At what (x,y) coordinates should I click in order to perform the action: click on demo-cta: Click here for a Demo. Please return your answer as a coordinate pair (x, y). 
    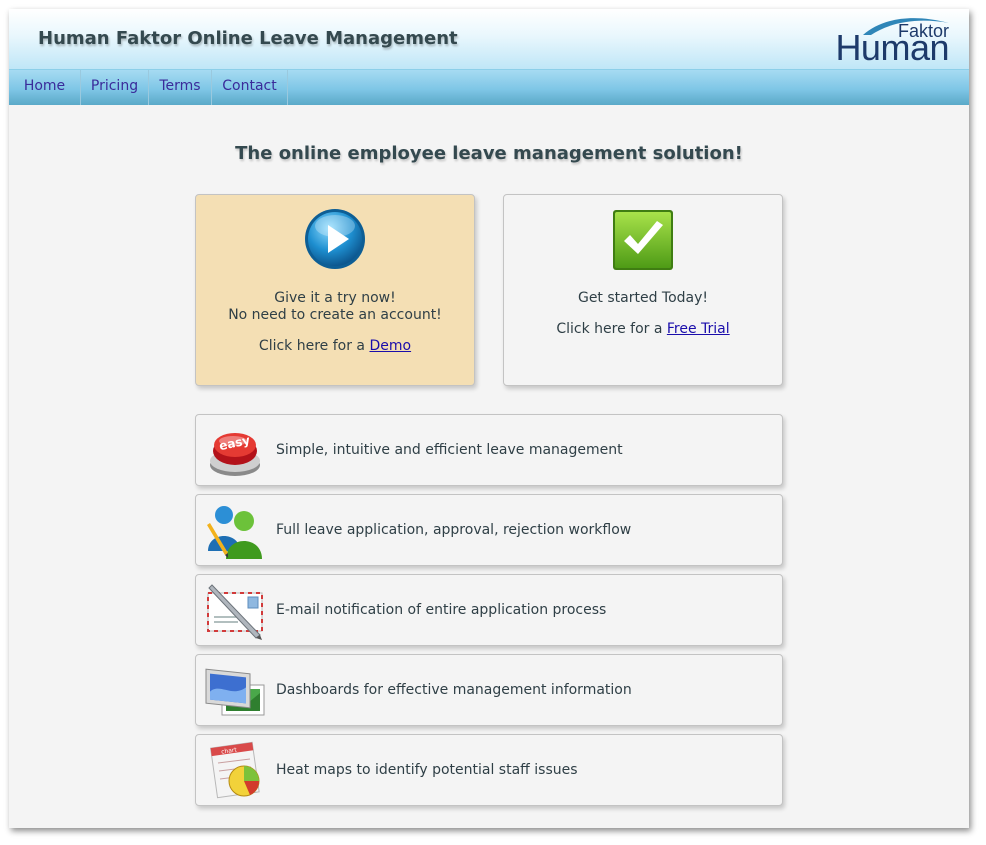
    Looking at the image, I should click on (335, 346).